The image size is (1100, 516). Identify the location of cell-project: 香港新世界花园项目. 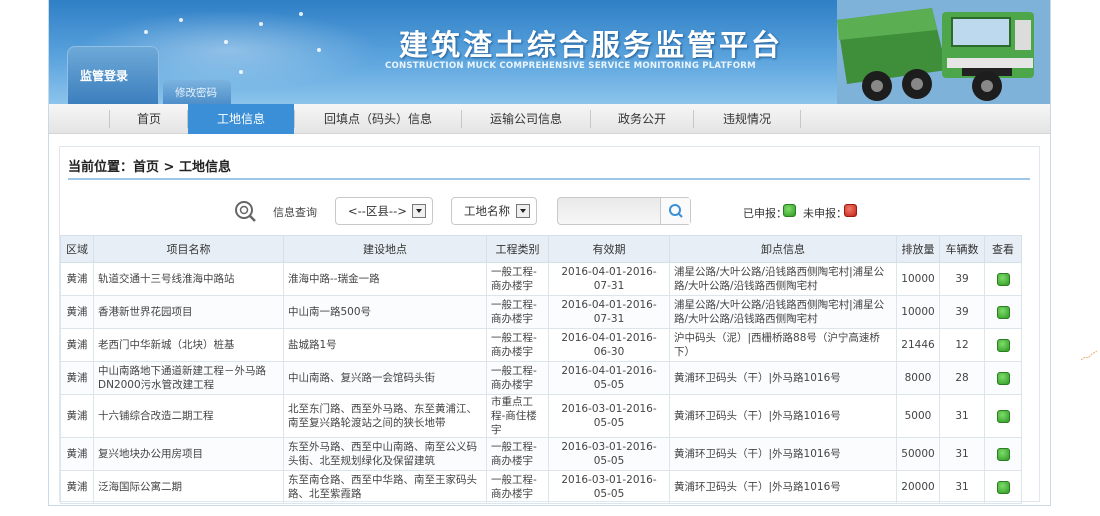
(188, 312).